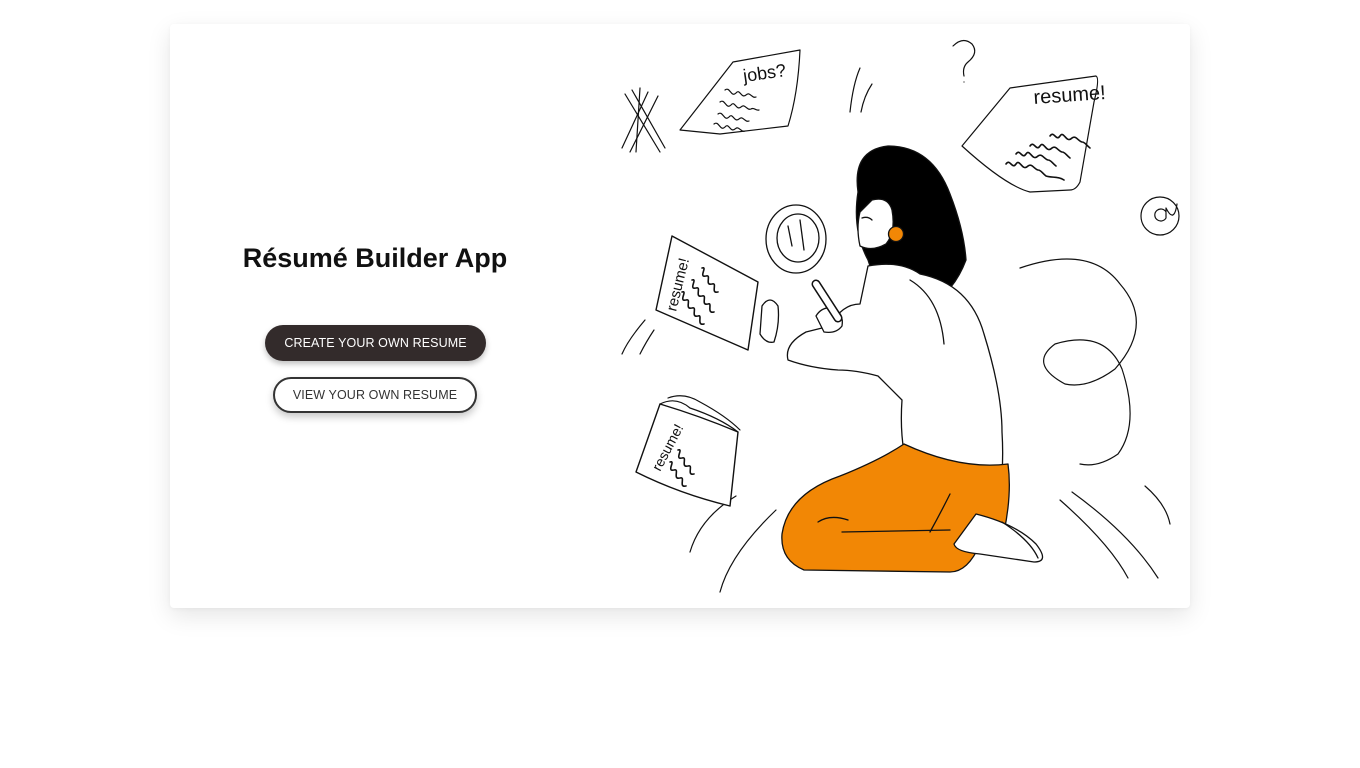  Describe the element at coordinates (1070, 95) in the screenshot. I see `resume-paper-label: resume!` at that location.